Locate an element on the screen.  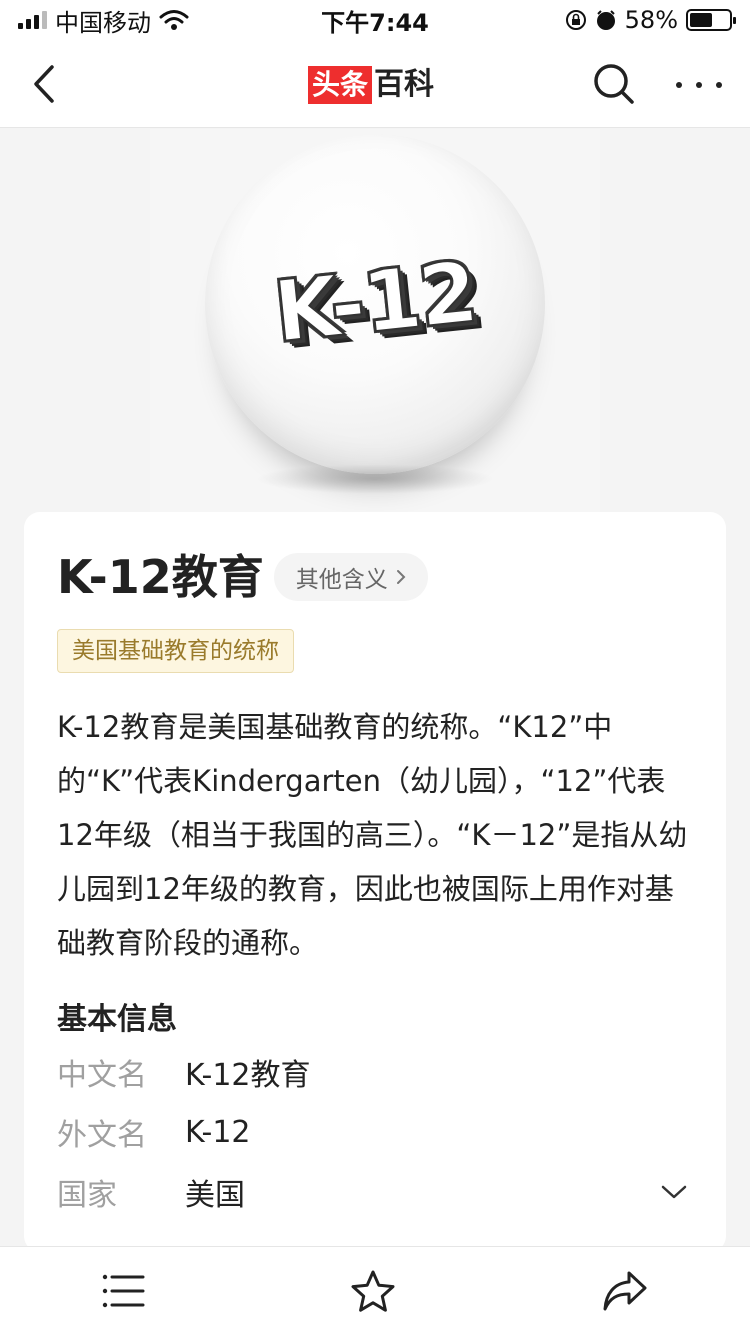
alarm-icon is located at coordinates (605, 20).